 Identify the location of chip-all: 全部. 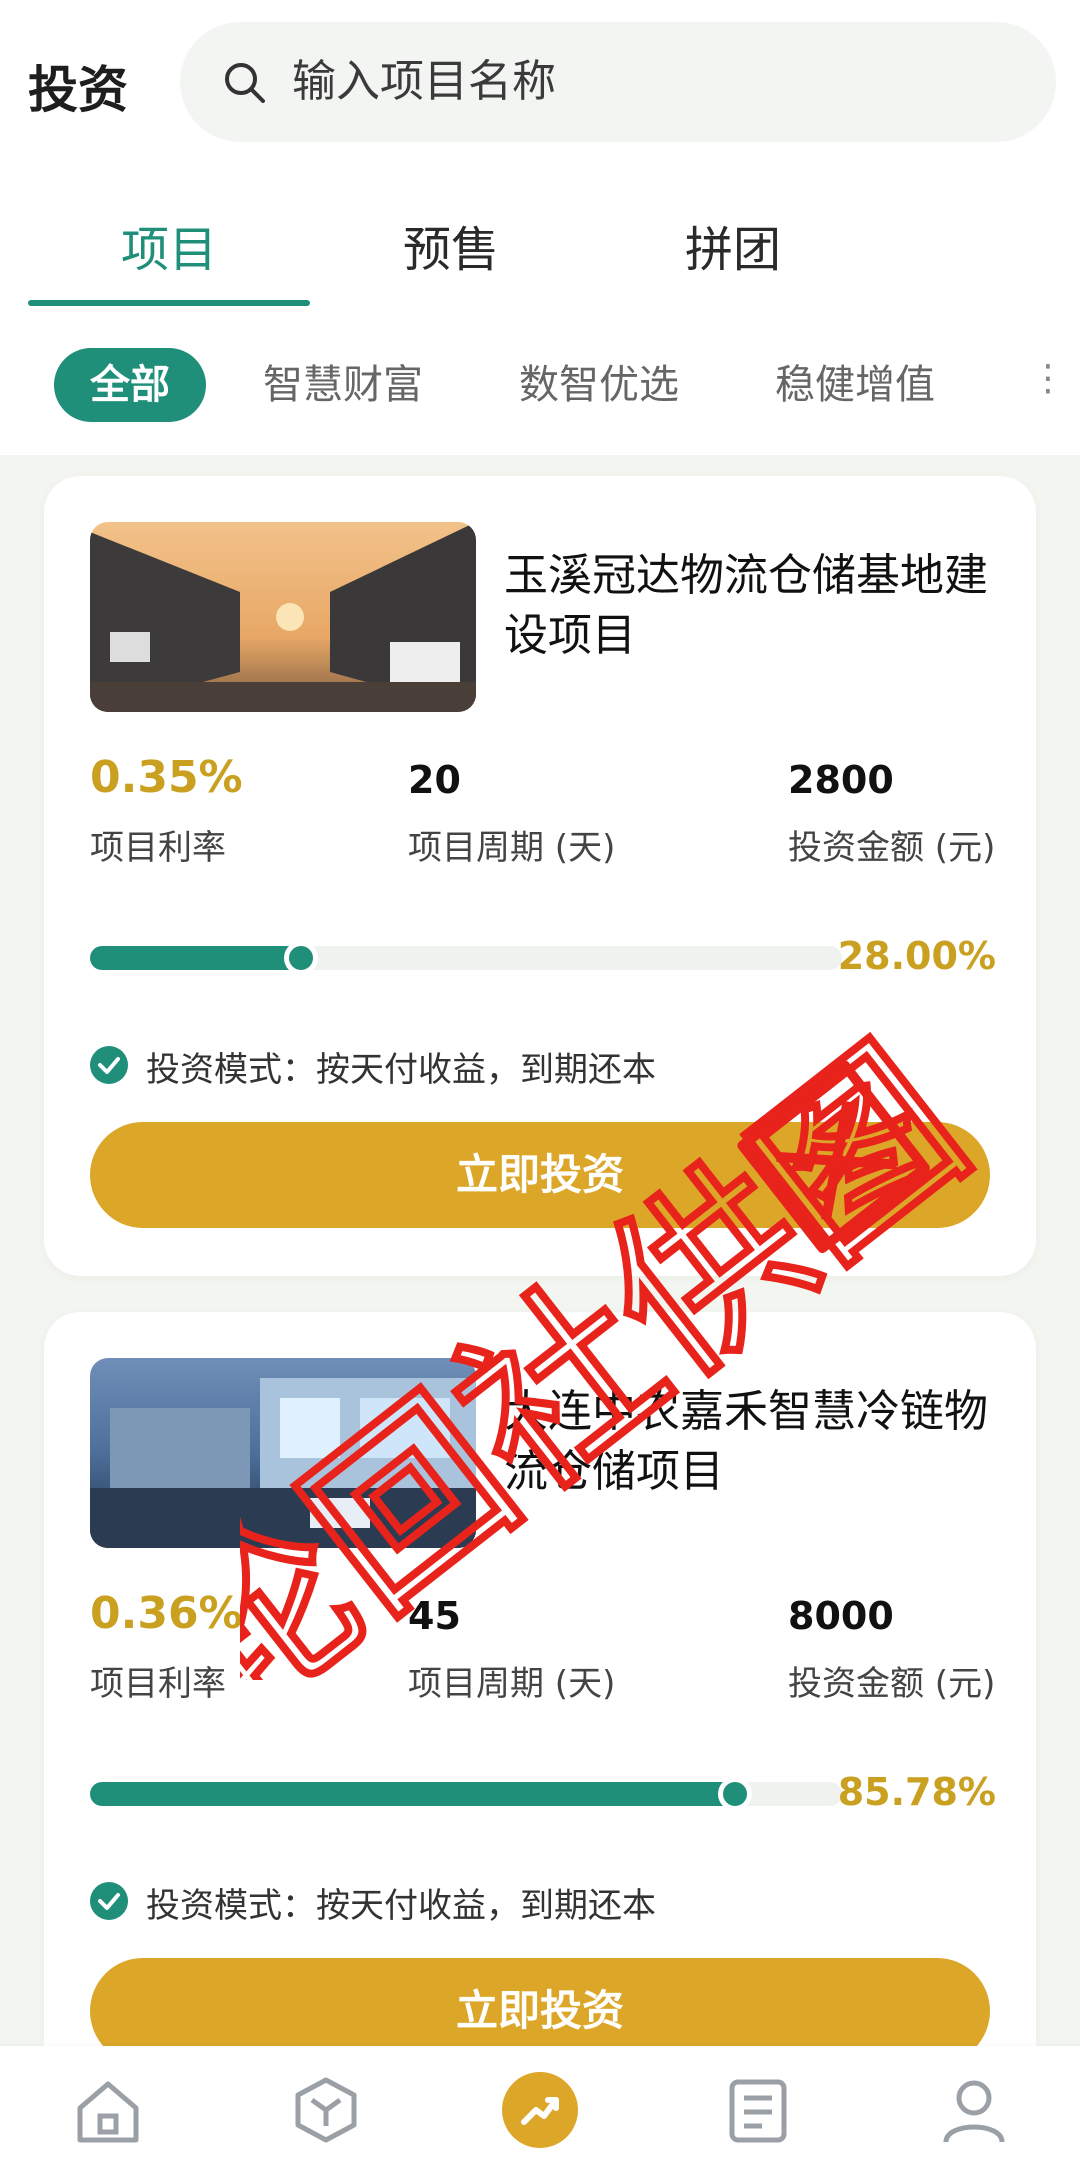
(130, 385).